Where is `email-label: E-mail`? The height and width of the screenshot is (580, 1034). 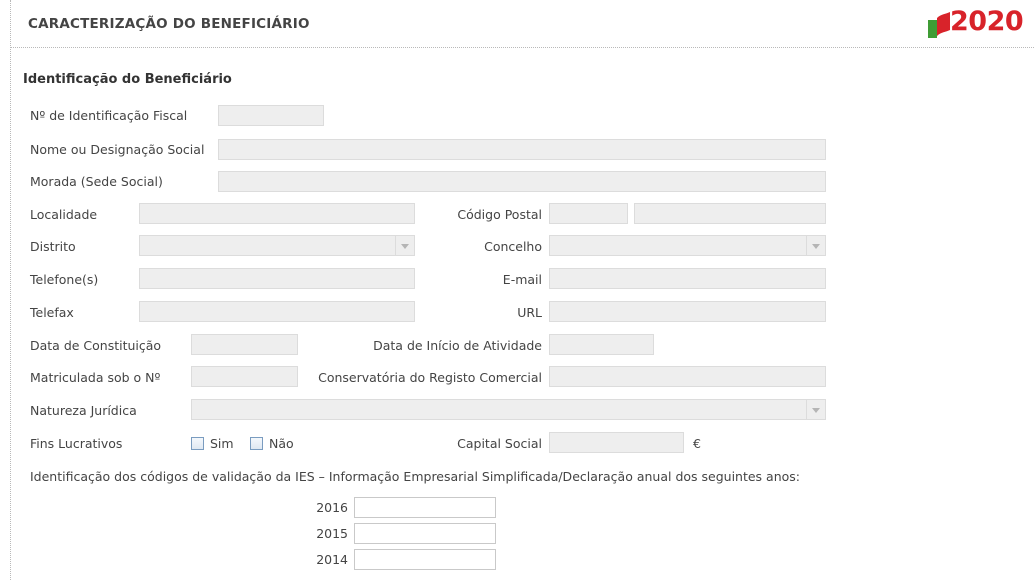 email-label: E-mail is located at coordinates (522, 279).